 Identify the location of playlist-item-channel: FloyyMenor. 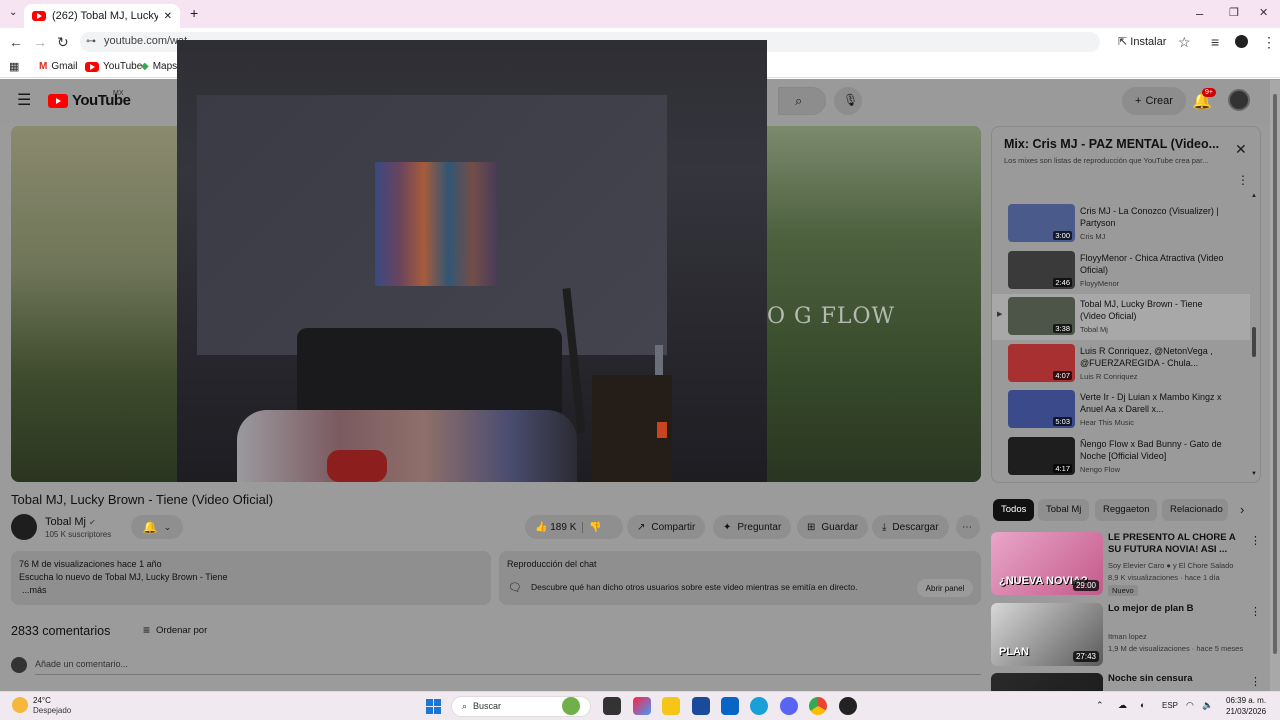
(1100, 283).